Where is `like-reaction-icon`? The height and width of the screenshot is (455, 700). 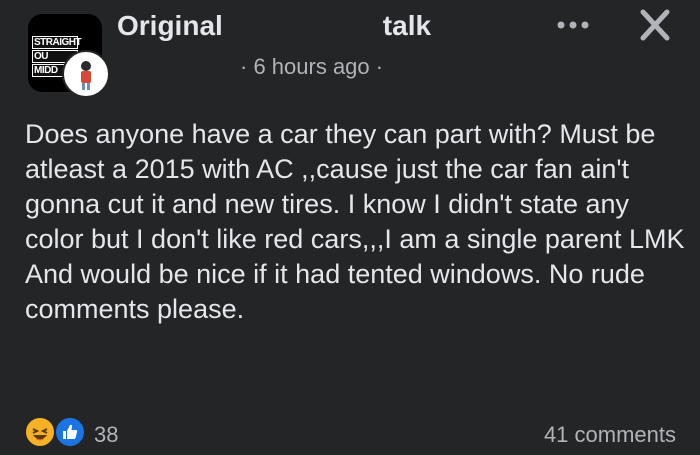 like-reaction-icon is located at coordinates (70, 432).